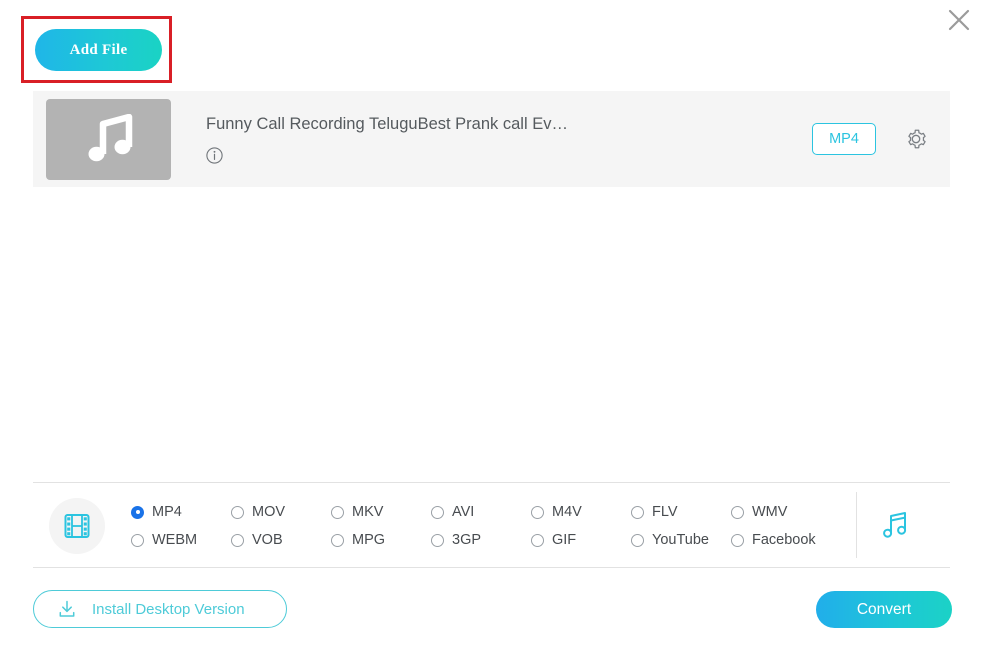 The height and width of the screenshot is (657, 983). Describe the element at coordinates (481, 512) in the screenshot. I see `format-radio-avi: AVI` at that location.